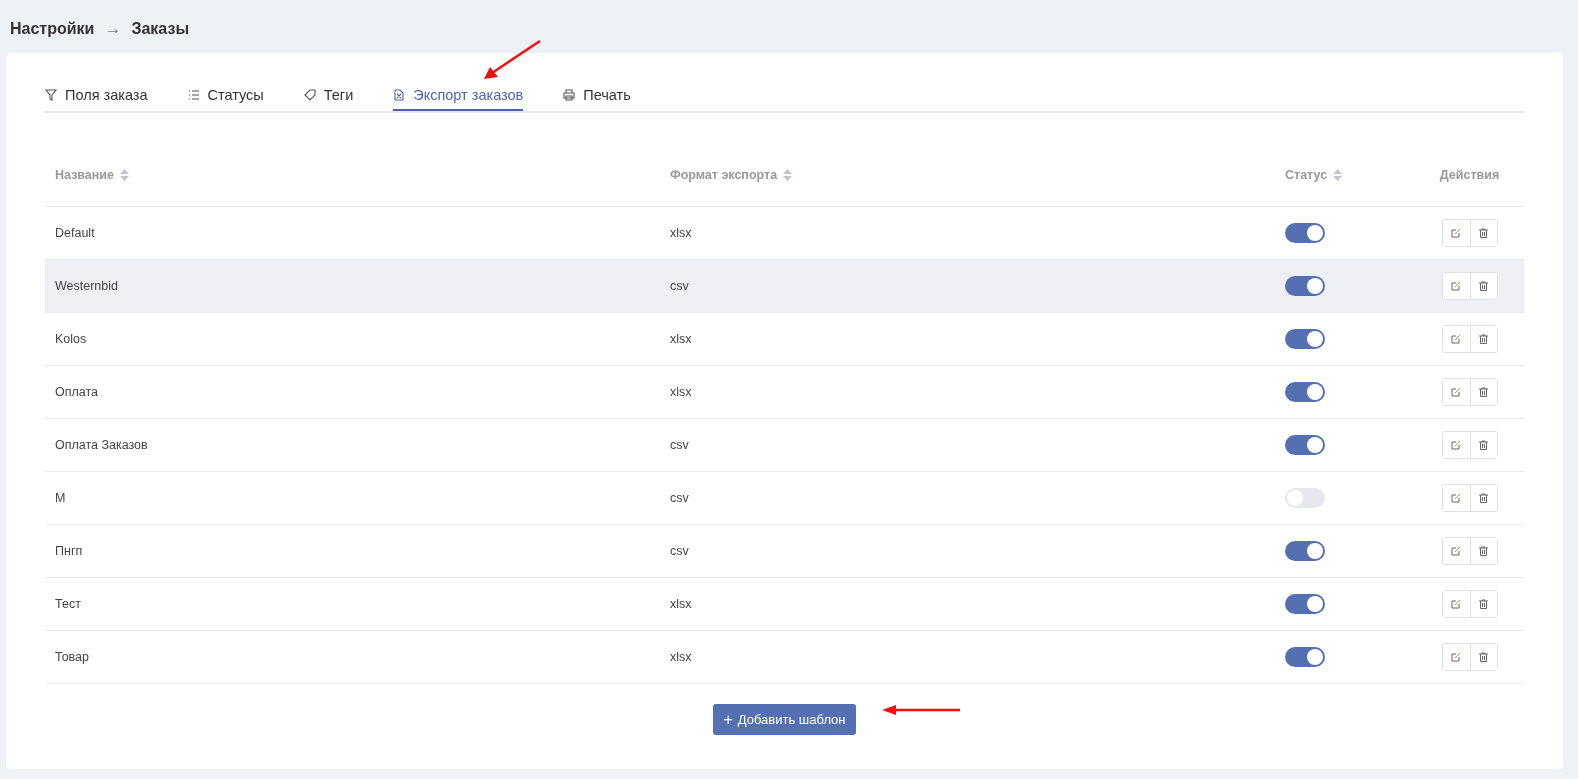 The height and width of the screenshot is (779, 1578). What do you see at coordinates (513, 60) in the screenshot?
I see `annotation-arrow` at bounding box center [513, 60].